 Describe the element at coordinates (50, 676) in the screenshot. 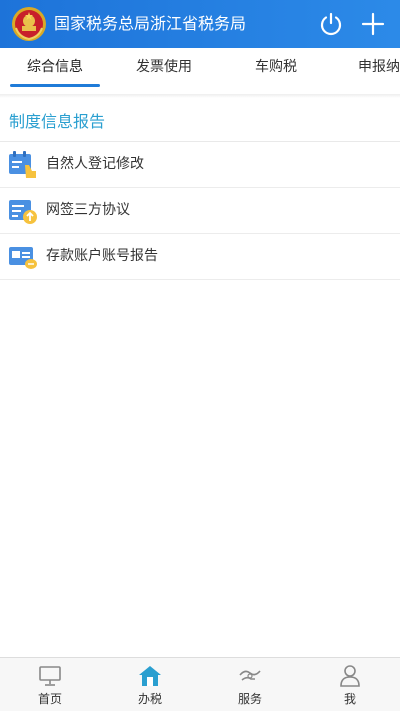

I see `monitor-icon` at that location.